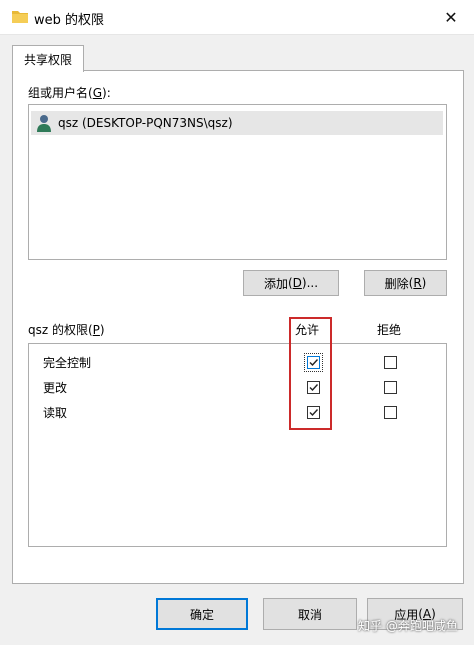 This screenshot has width=474, height=645. I want to click on watermark: 知乎 @奔跑吧咸鱼, so click(408, 626).